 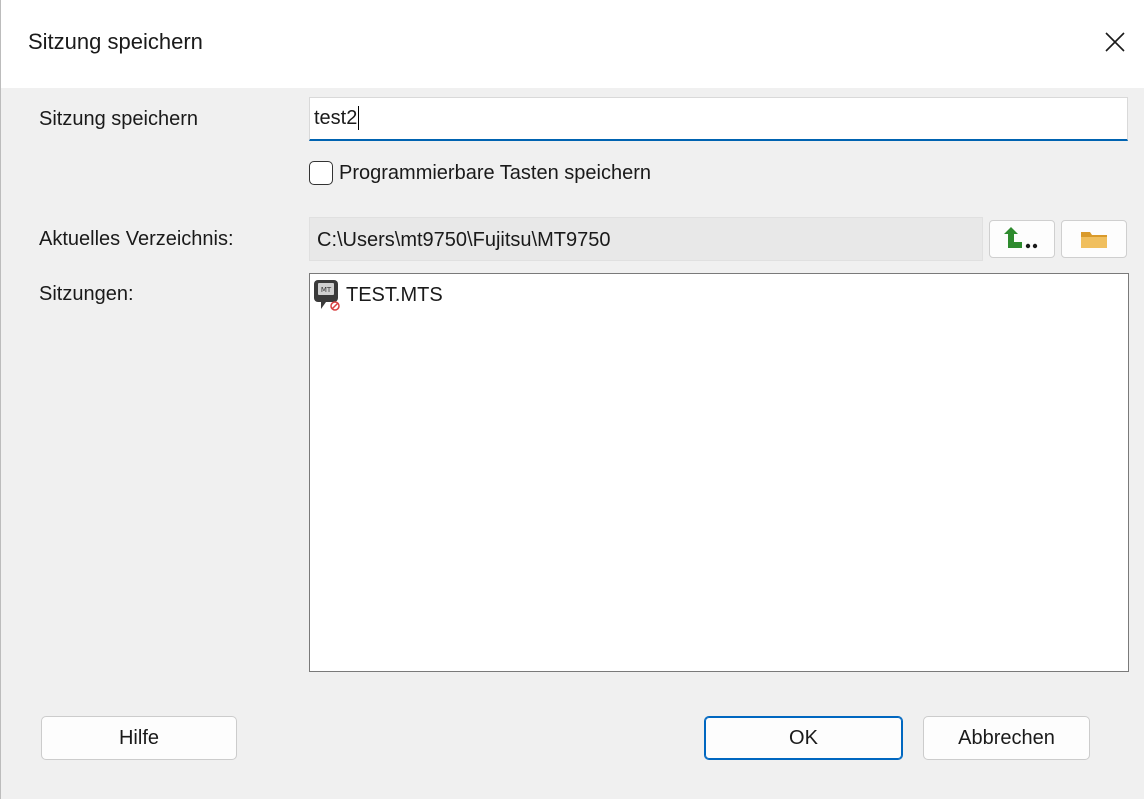 I want to click on folder-icon, so click(x=1094, y=240).